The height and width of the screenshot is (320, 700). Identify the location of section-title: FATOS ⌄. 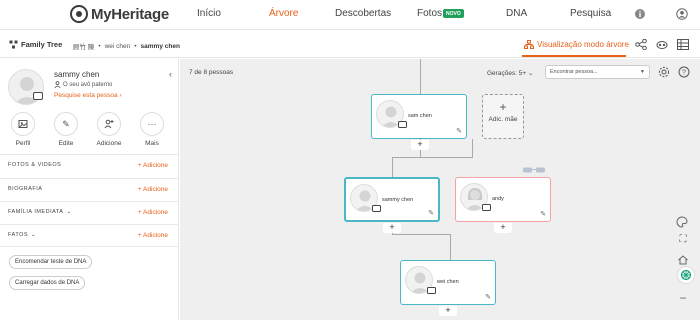
(22, 235).